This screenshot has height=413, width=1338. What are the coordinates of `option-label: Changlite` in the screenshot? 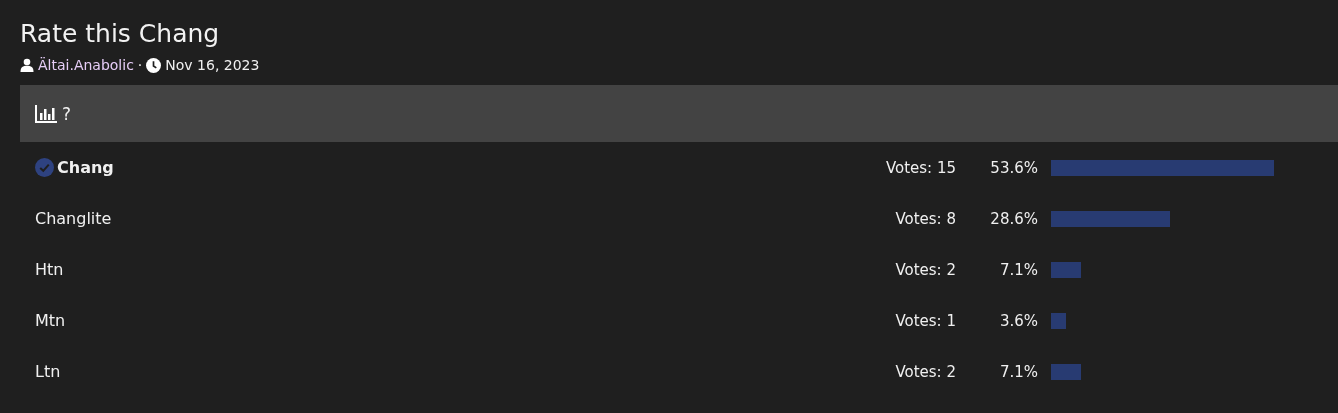 It's located at (73, 218).